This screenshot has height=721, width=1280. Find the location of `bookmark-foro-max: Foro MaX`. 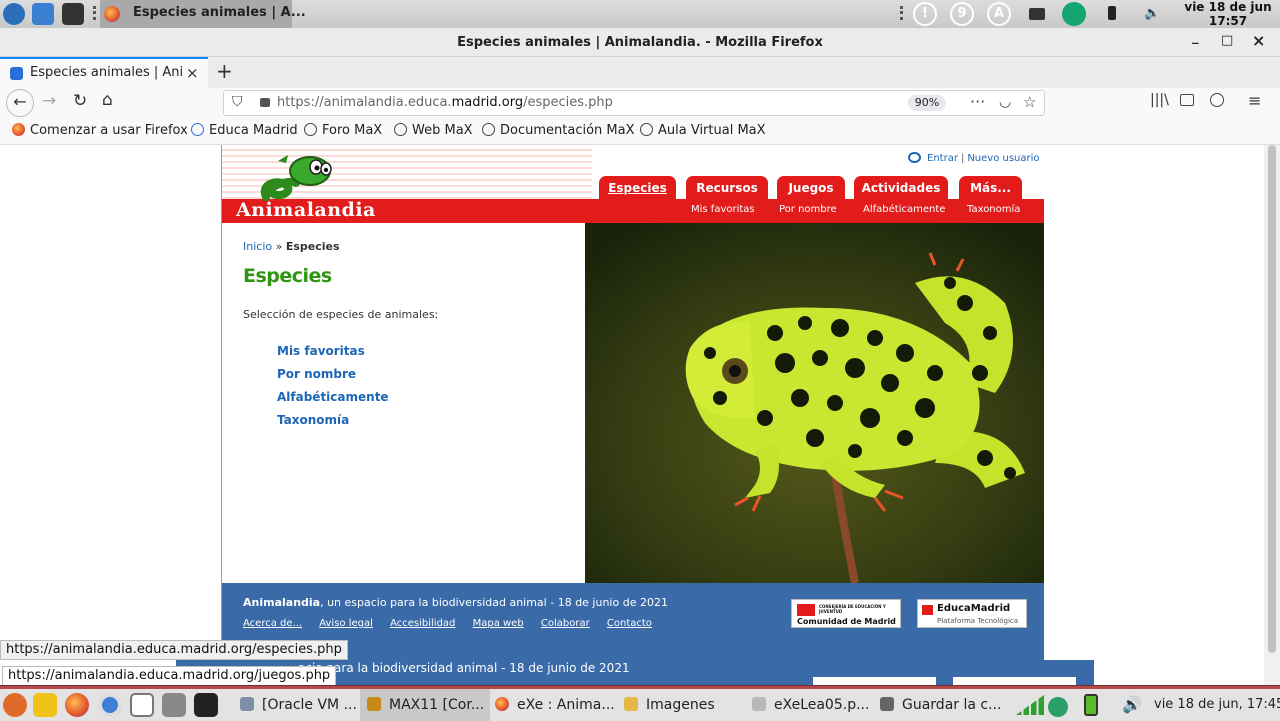

bookmark-foro-max: Foro MaX is located at coordinates (343, 130).